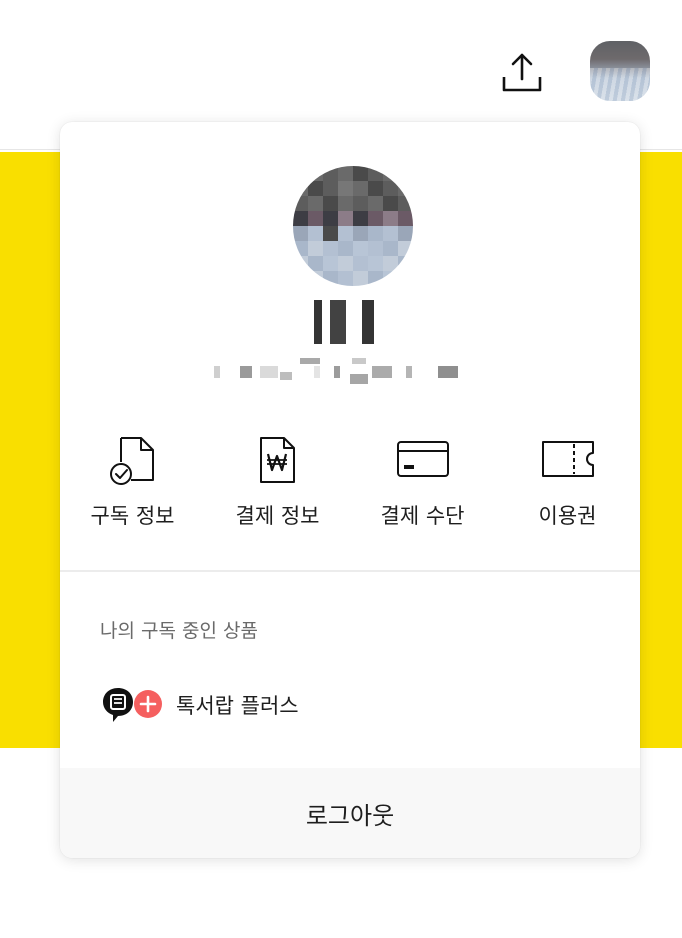 The image size is (682, 938). I want to click on avatar-photo, so click(620, 84).